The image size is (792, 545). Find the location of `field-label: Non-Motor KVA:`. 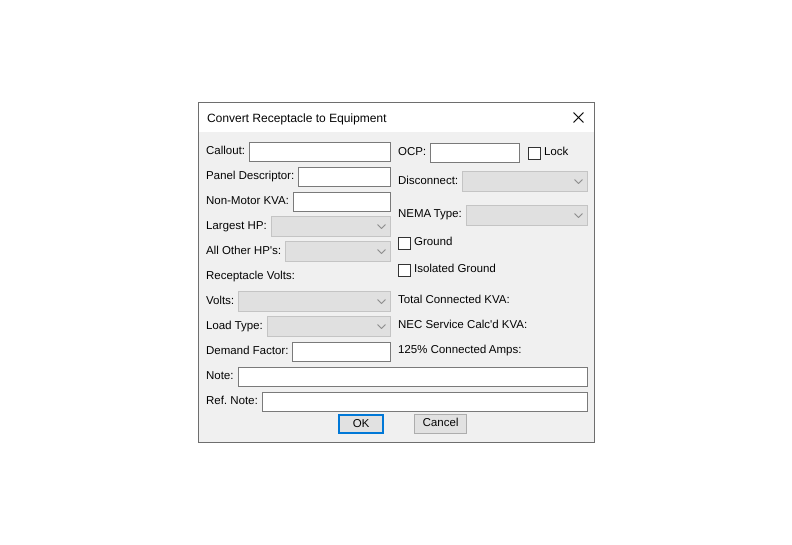

field-label: Non-Motor KVA: is located at coordinates (247, 201).